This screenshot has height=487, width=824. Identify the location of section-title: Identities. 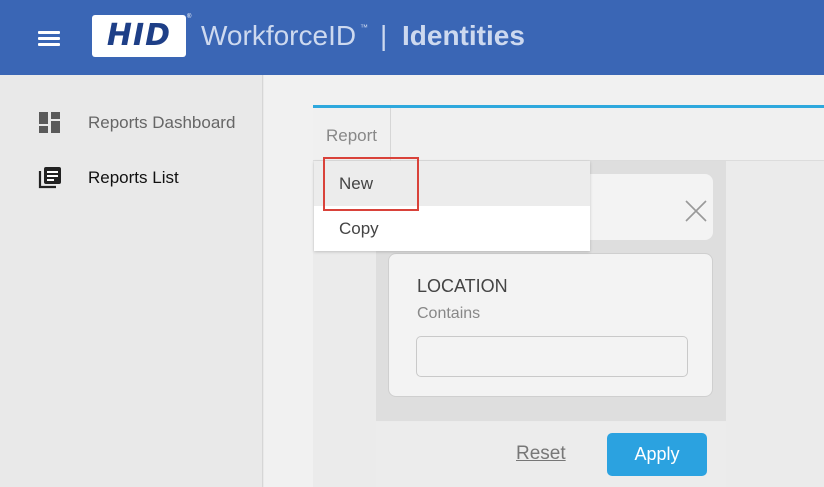
(463, 35).